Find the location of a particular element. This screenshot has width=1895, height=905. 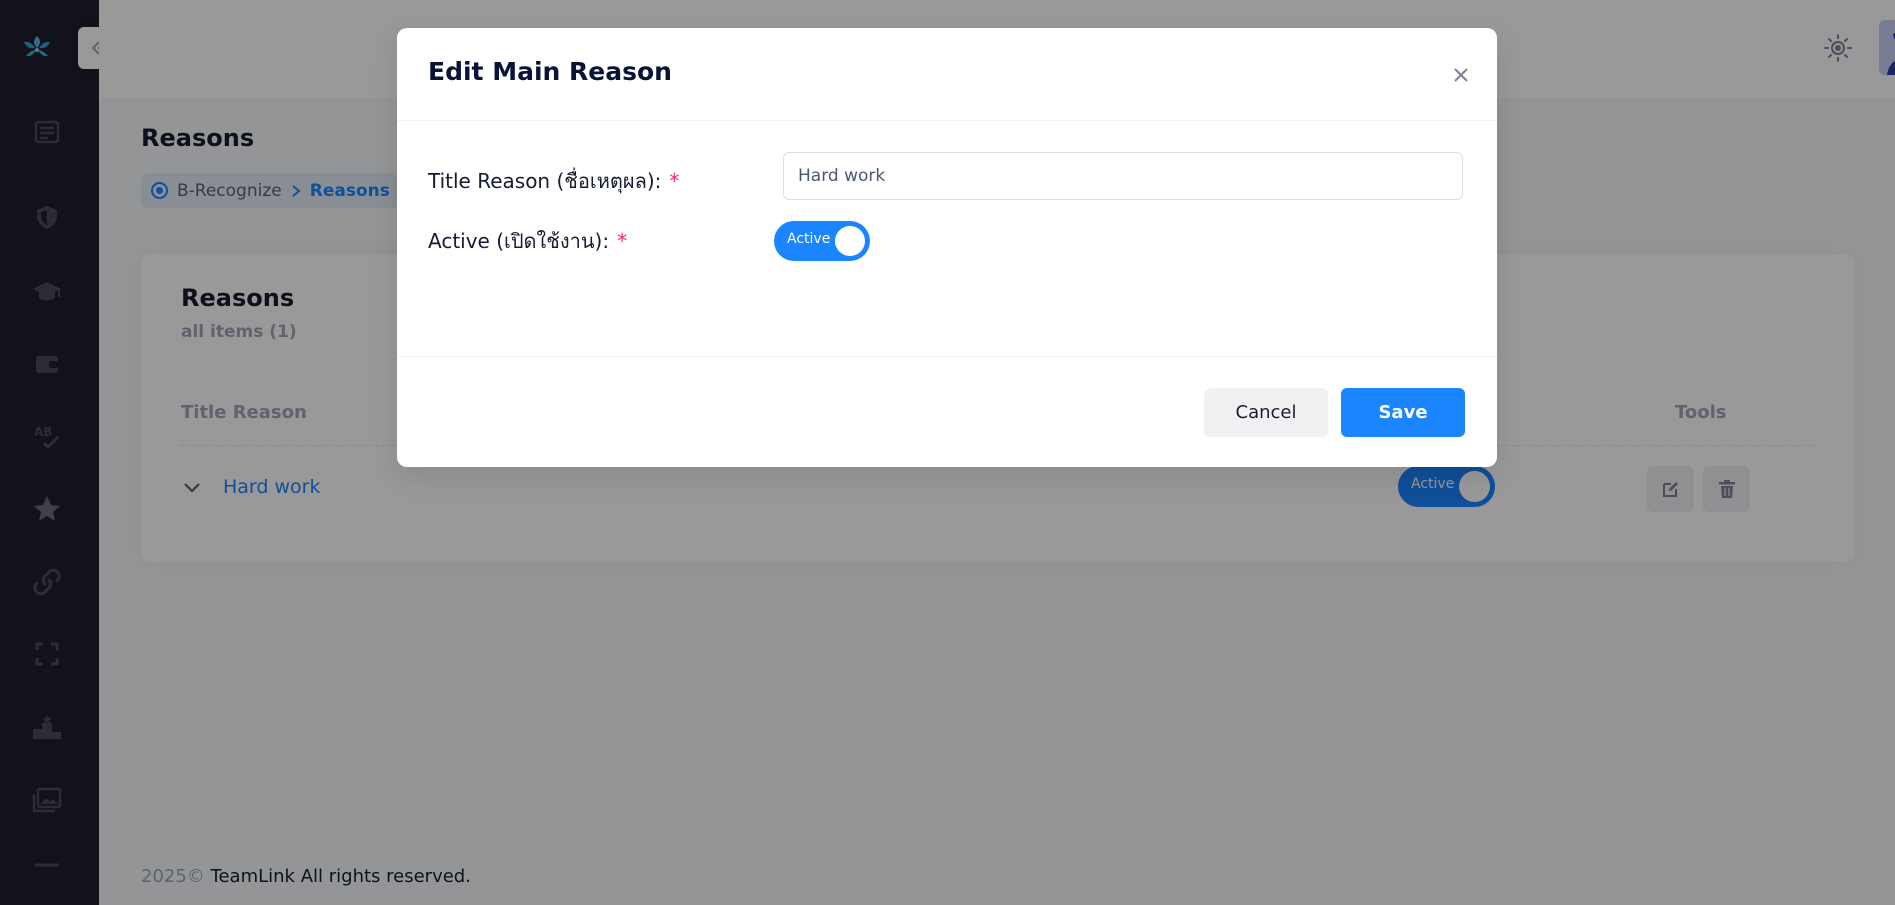

close-button is located at coordinates (1461, 75).